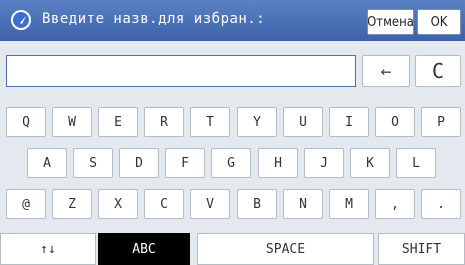 This screenshot has height=265, width=465. I want to click on key-row1-4: T, so click(210, 122).